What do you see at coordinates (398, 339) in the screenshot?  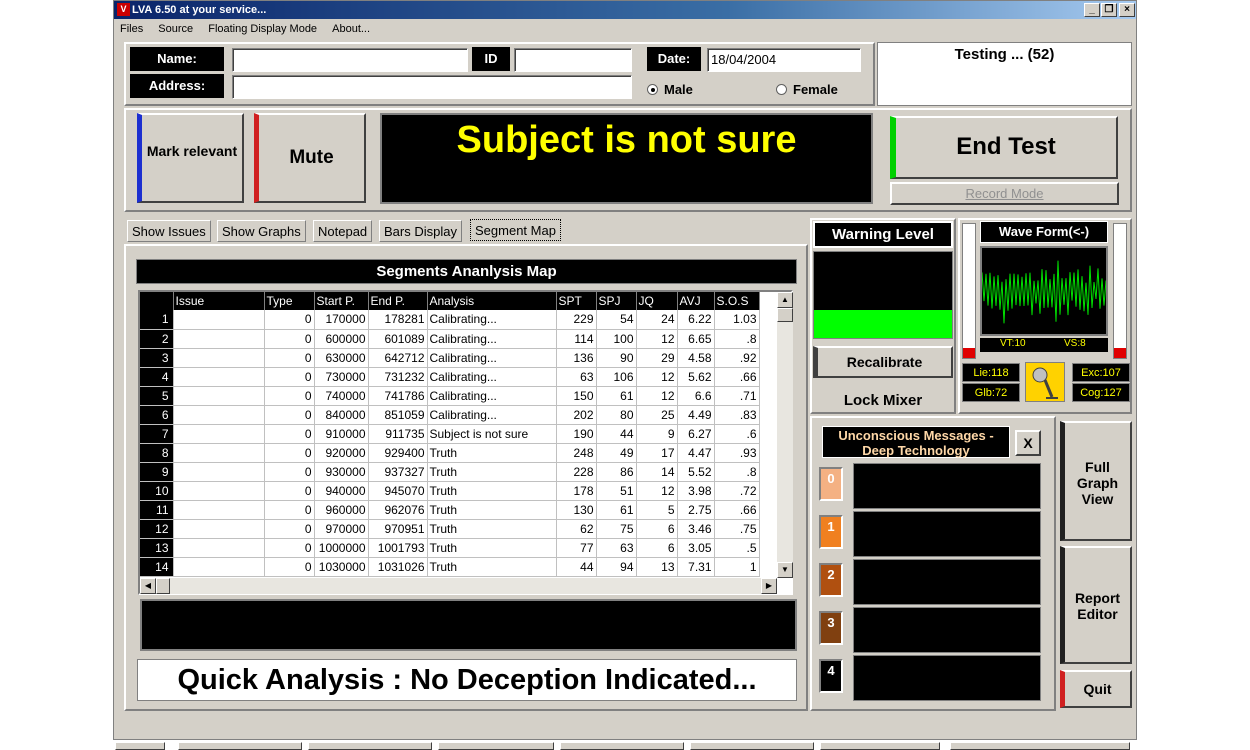 I see `table-cell: 601089` at bounding box center [398, 339].